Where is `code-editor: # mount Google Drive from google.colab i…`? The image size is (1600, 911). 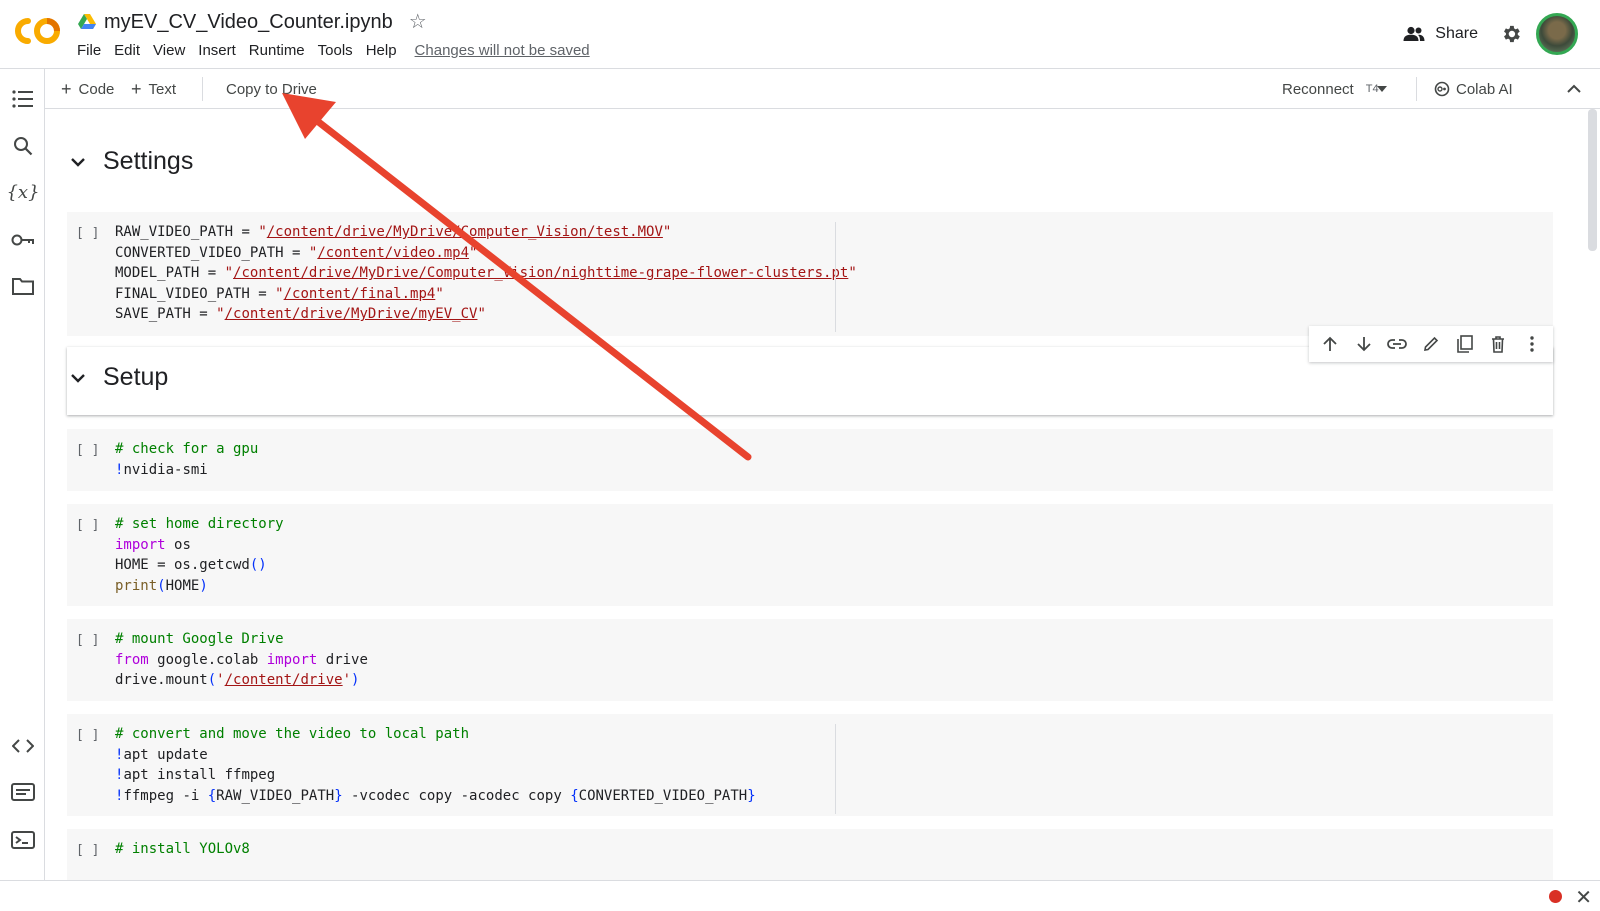 code-editor: # mount Google Drive from google.colab i… is located at coordinates (241, 660).